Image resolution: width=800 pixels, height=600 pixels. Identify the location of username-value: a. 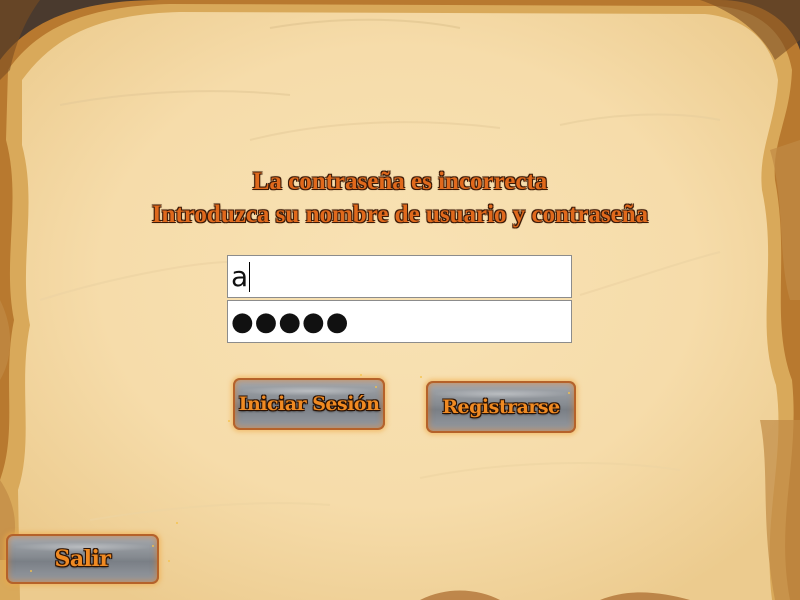
(240, 276).